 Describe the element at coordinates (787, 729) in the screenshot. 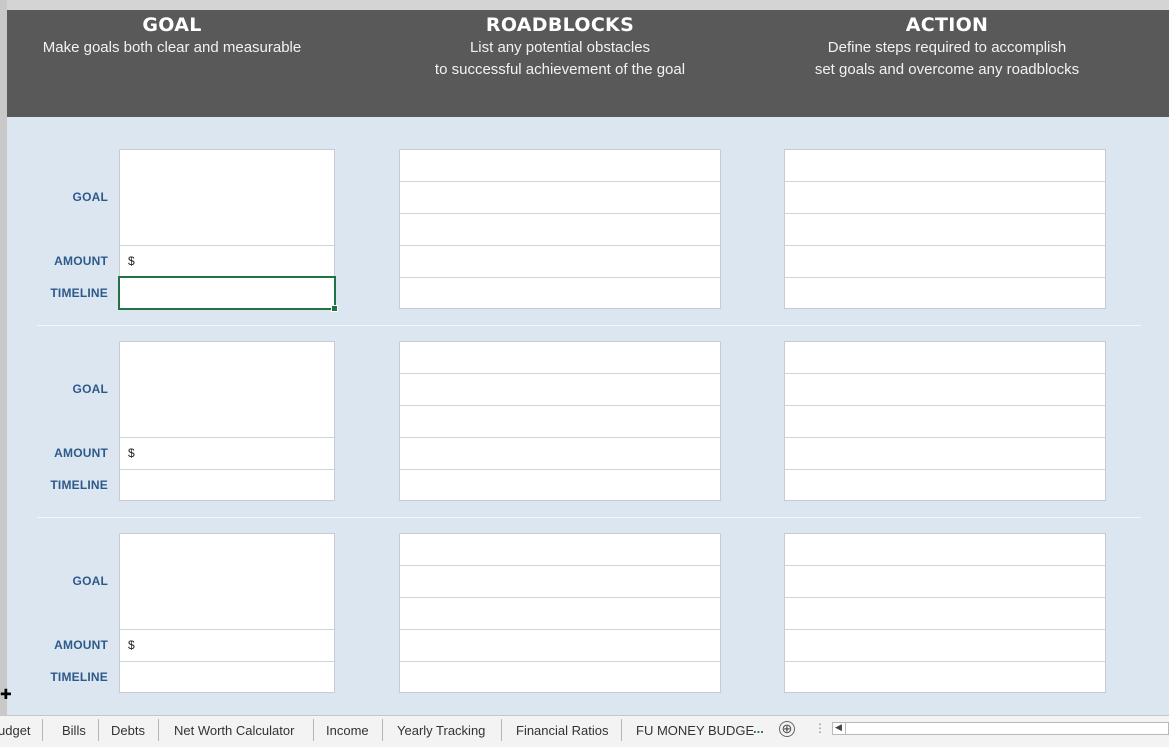

I see `add-sheet-icon: ⊕` at that location.